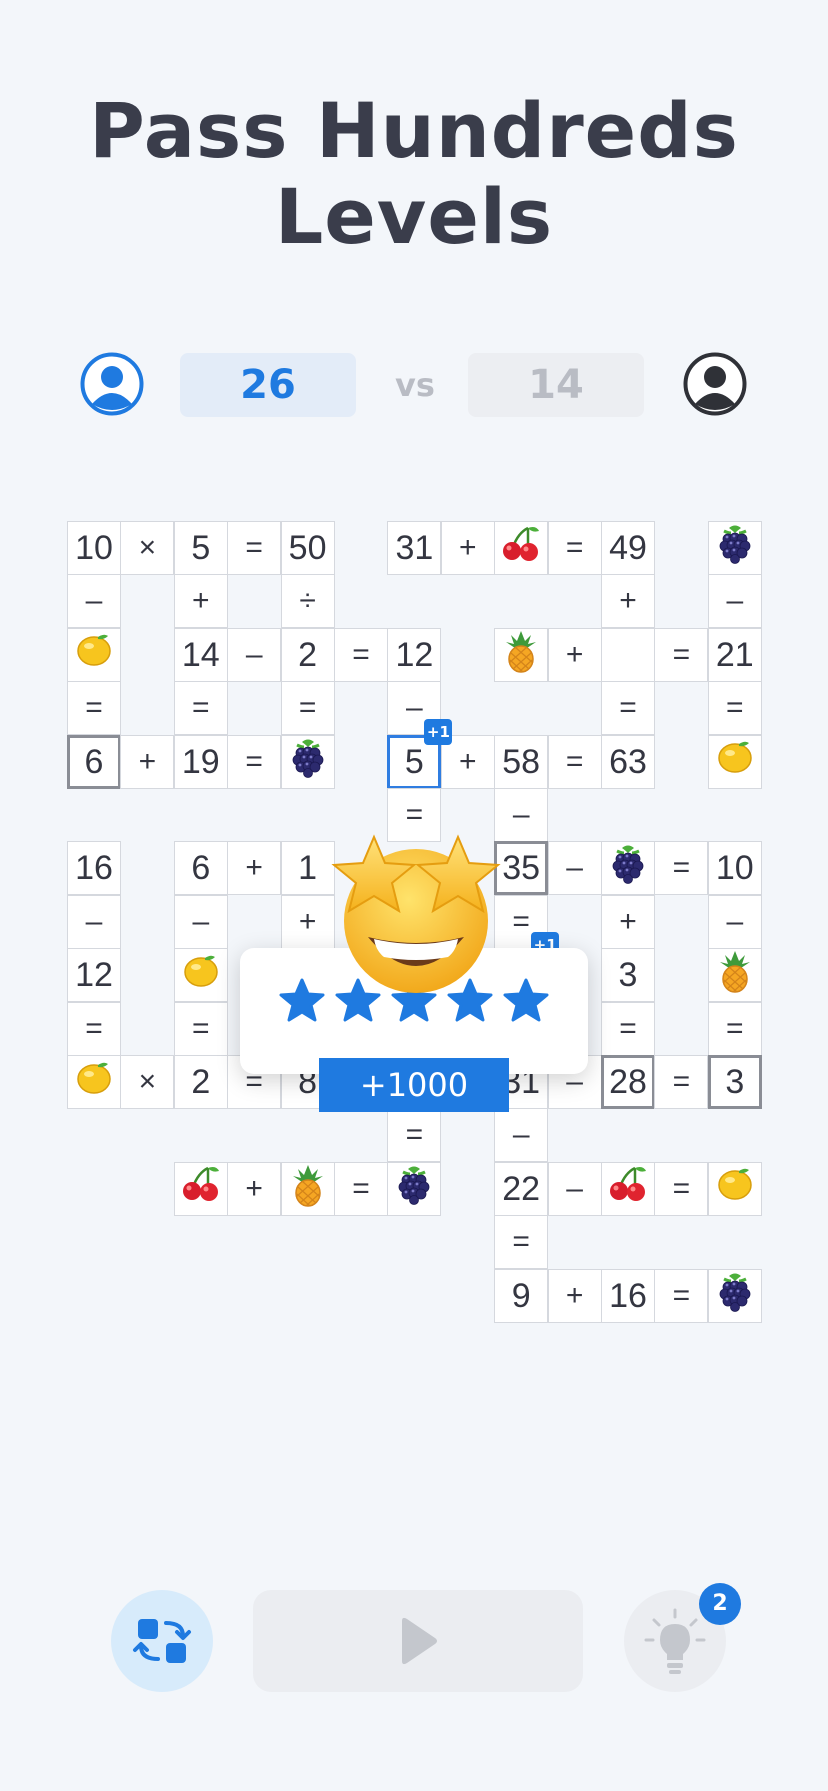  What do you see at coordinates (521, 1188) in the screenshot?
I see `number-cell: 22` at bounding box center [521, 1188].